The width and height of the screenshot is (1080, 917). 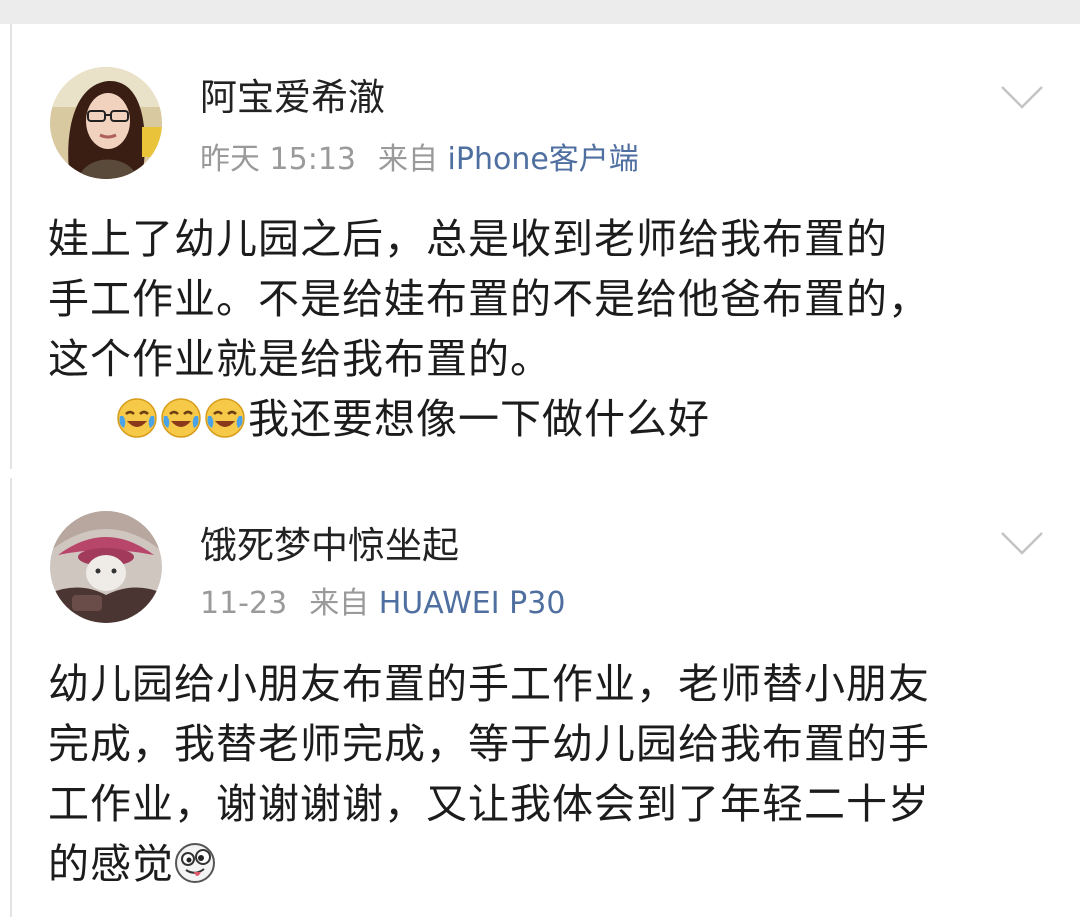 I want to click on silly-face-emoji, so click(x=195, y=863).